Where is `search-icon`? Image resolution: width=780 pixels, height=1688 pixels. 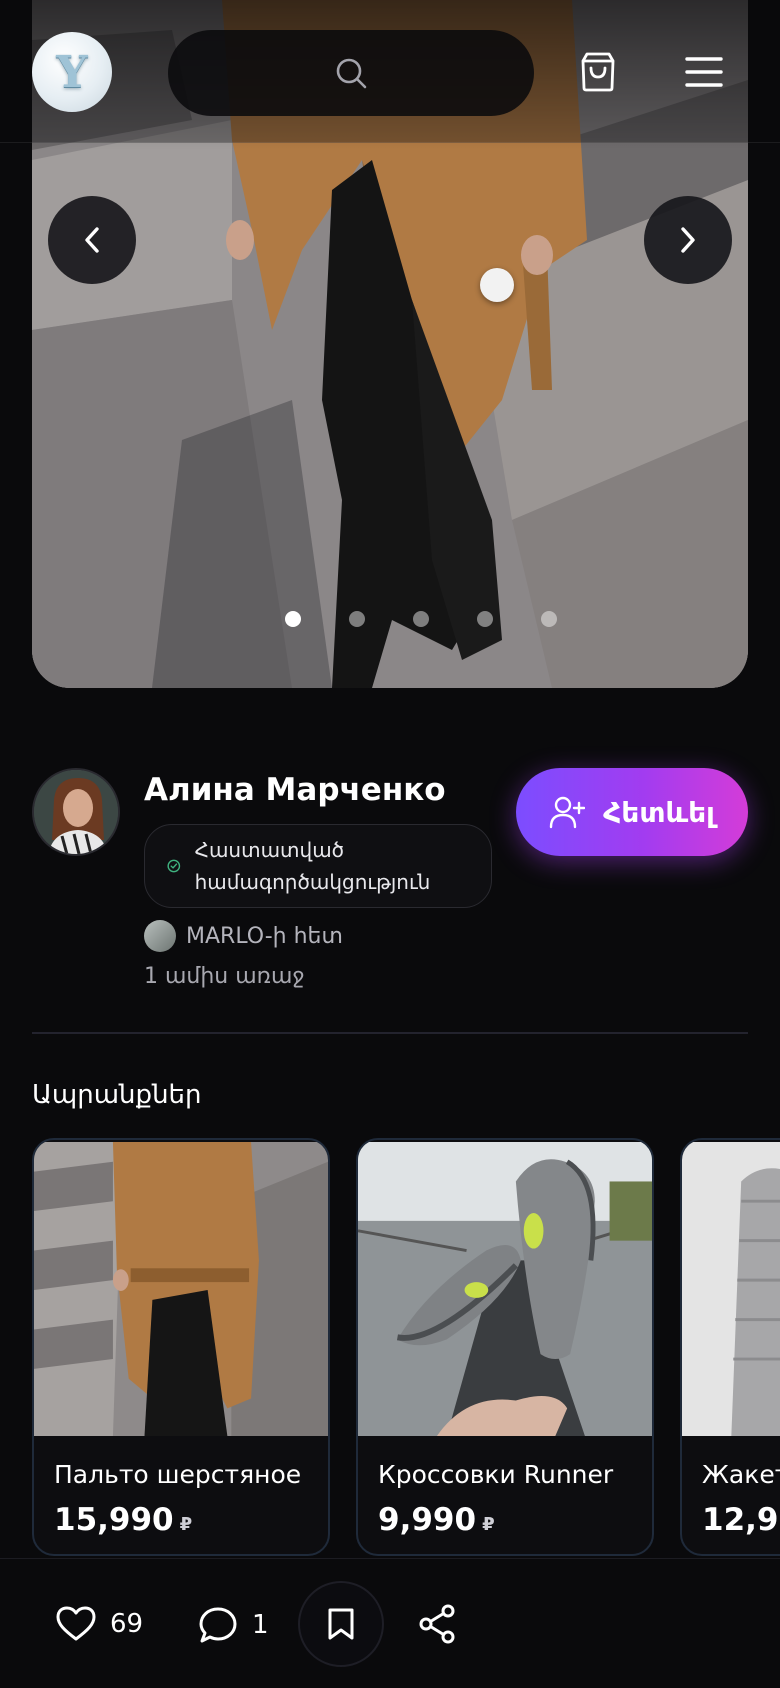
search-icon is located at coordinates (351, 73).